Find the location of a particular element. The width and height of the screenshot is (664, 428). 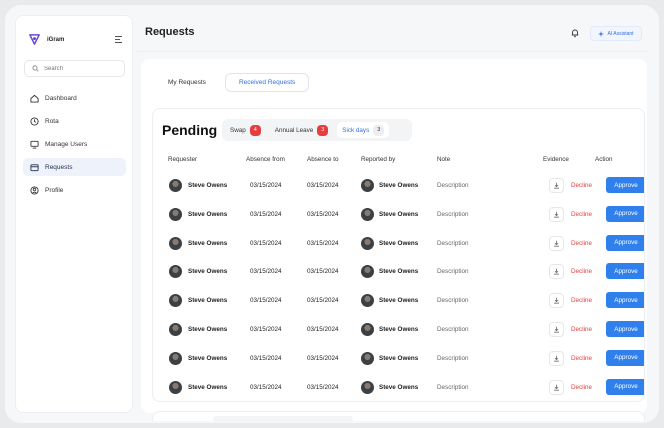

column-header-action: Action is located at coordinates (604, 159).